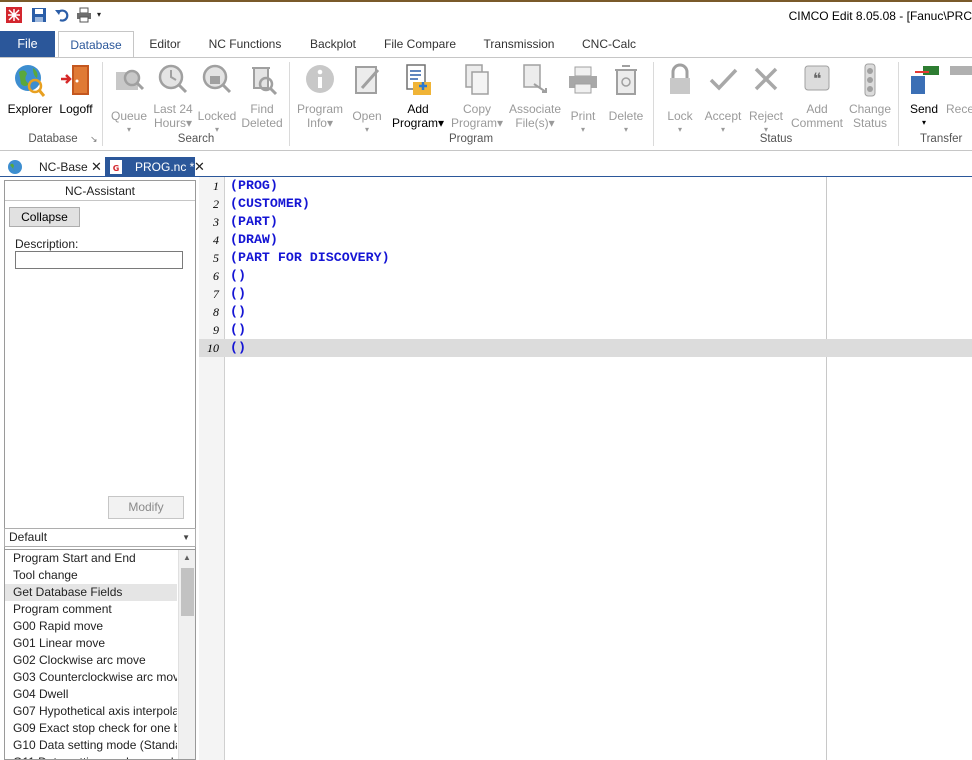 This screenshot has height=760, width=972. Describe the element at coordinates (44, 217) in the screenshot. I see `collapse-button: Collapse` at that location.